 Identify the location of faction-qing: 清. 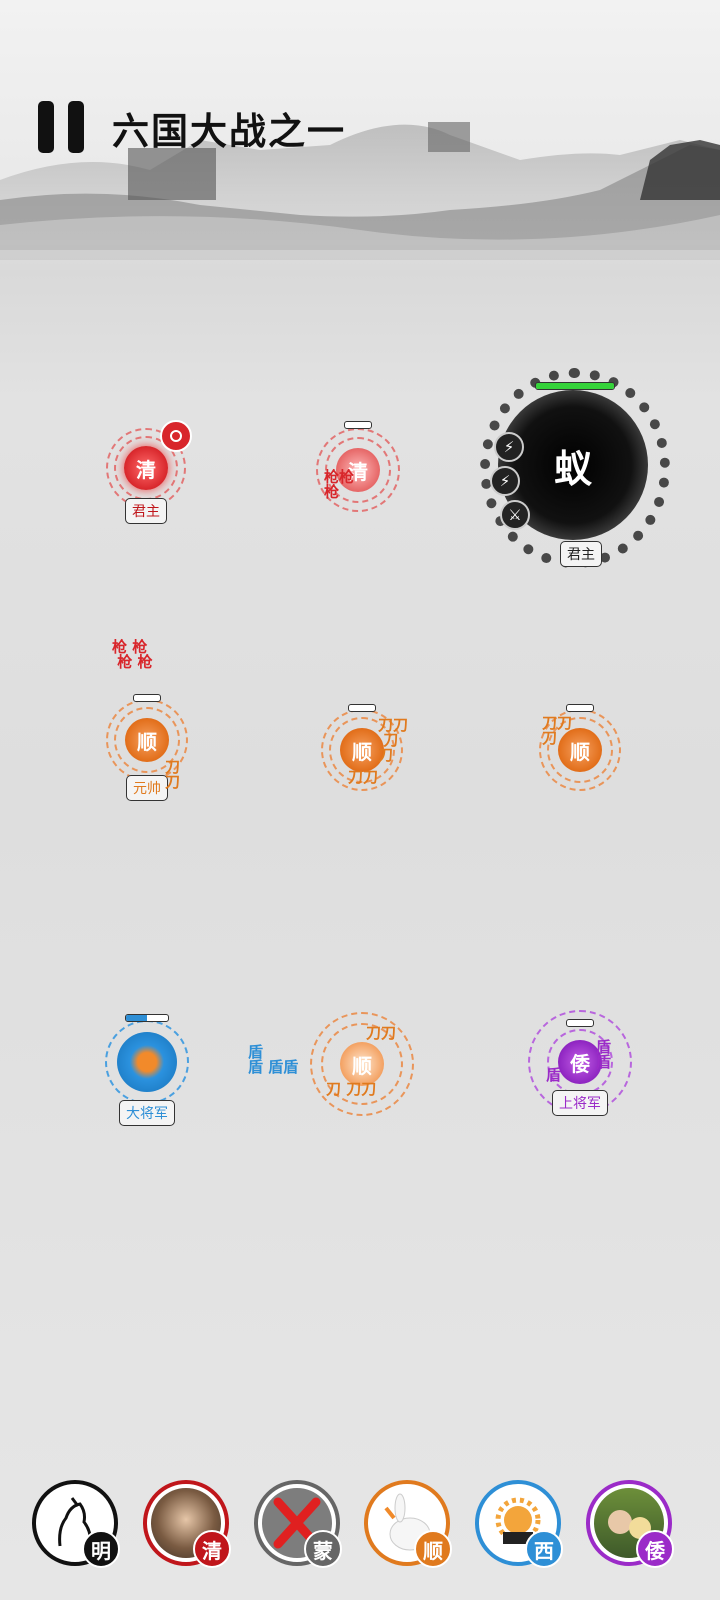
(187, 1524).